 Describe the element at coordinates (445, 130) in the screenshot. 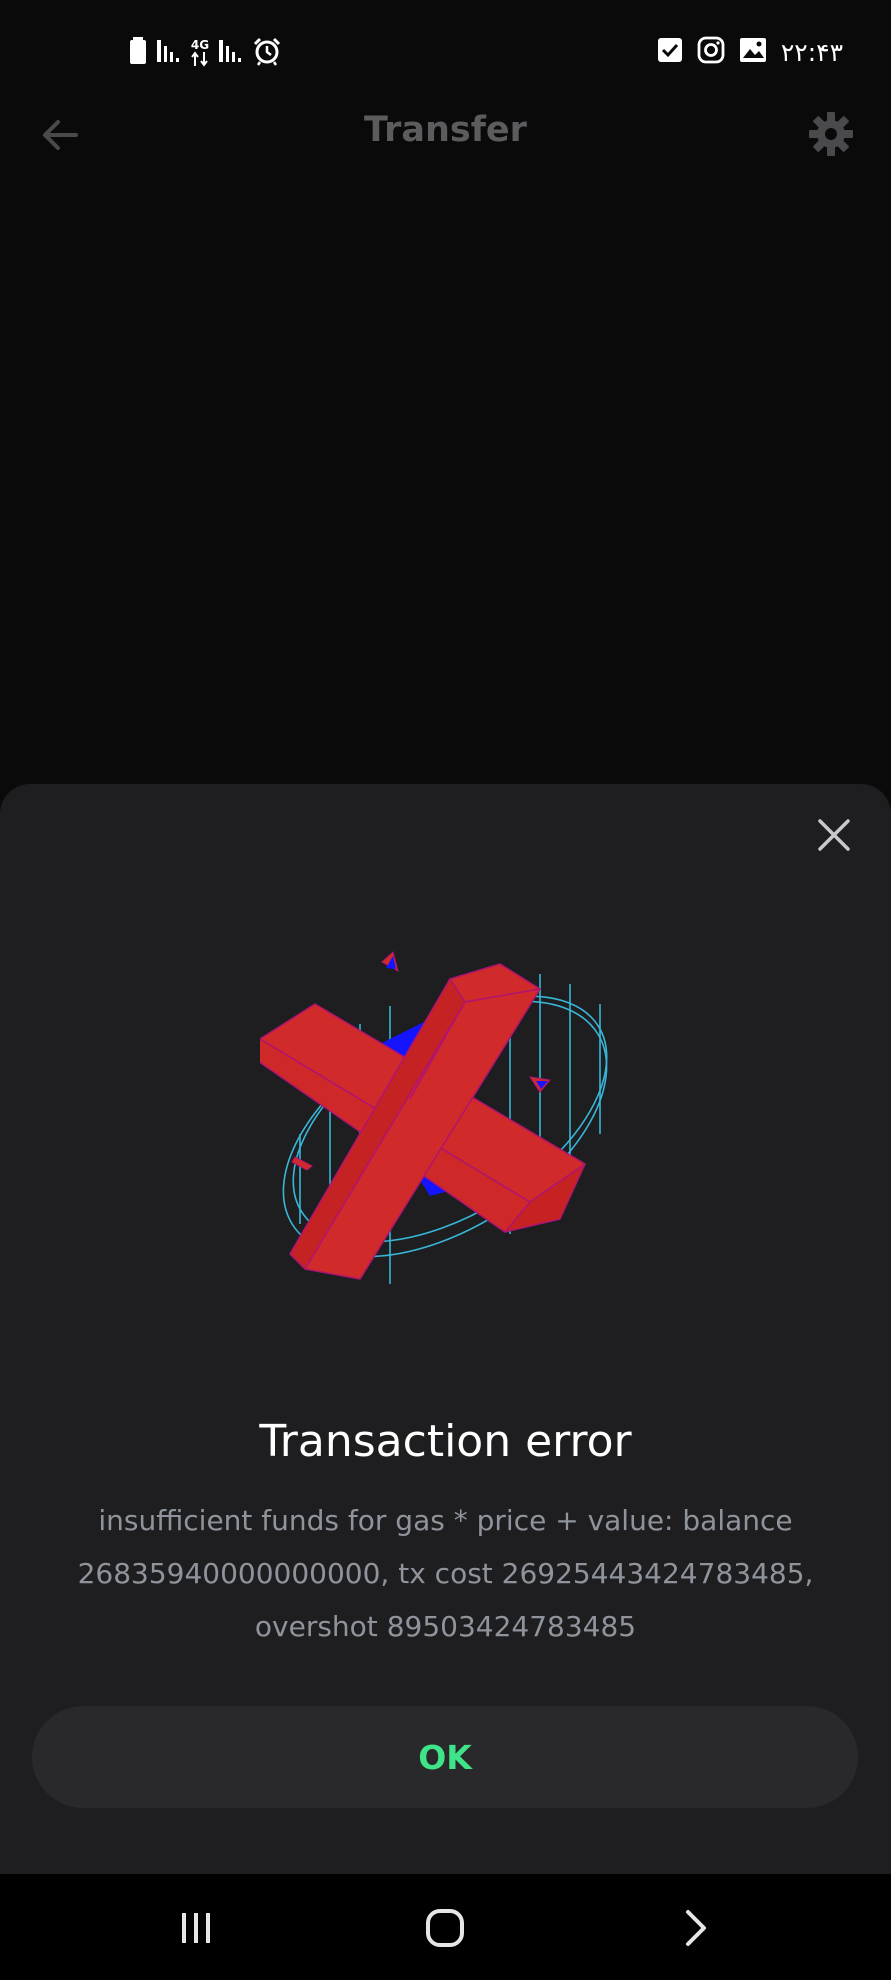

I see `page-title: Transfer` at that location.